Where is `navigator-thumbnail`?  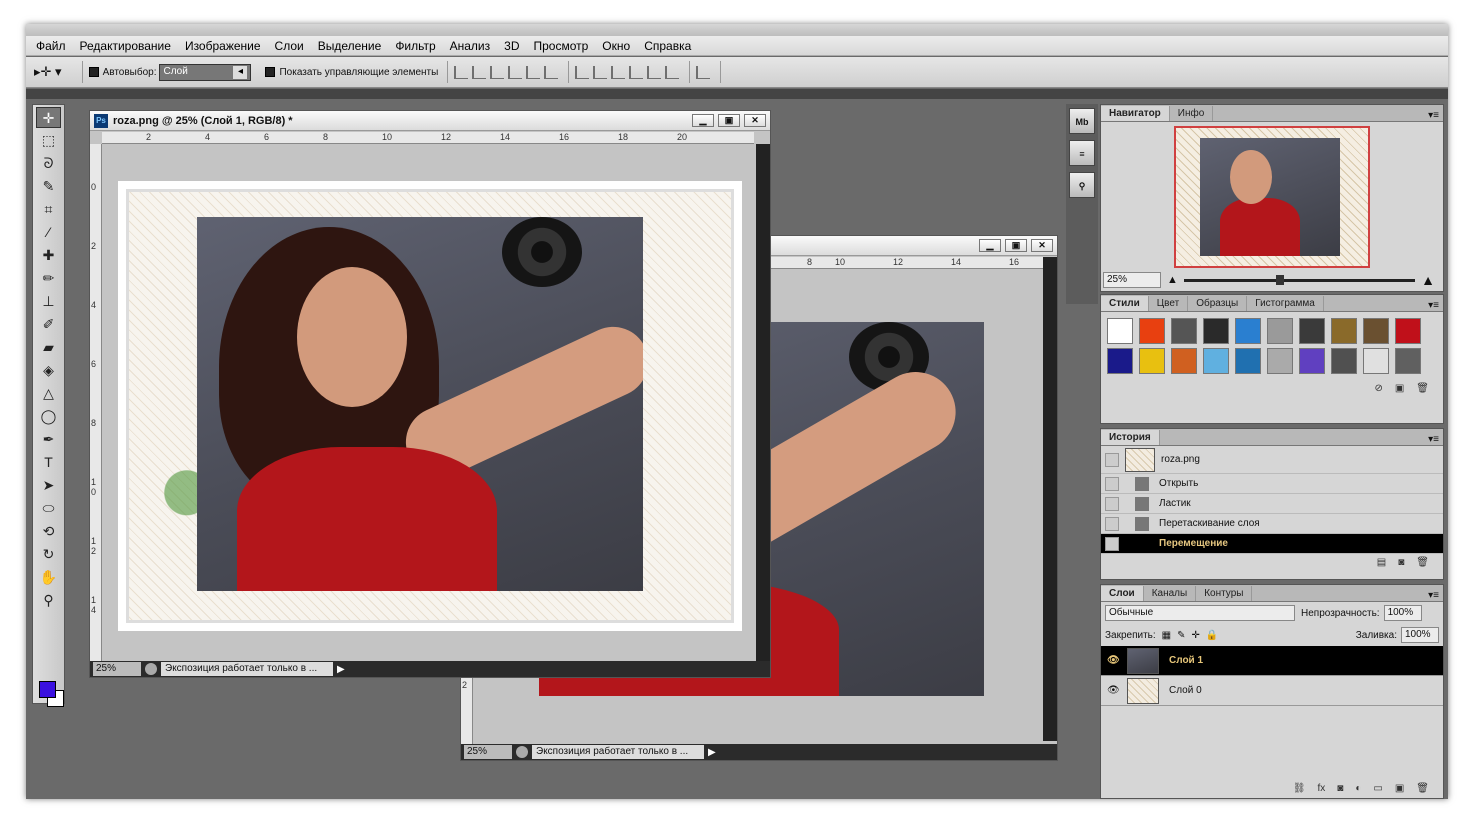
navigator-thumbnail is located at coordinates (1272, 197).